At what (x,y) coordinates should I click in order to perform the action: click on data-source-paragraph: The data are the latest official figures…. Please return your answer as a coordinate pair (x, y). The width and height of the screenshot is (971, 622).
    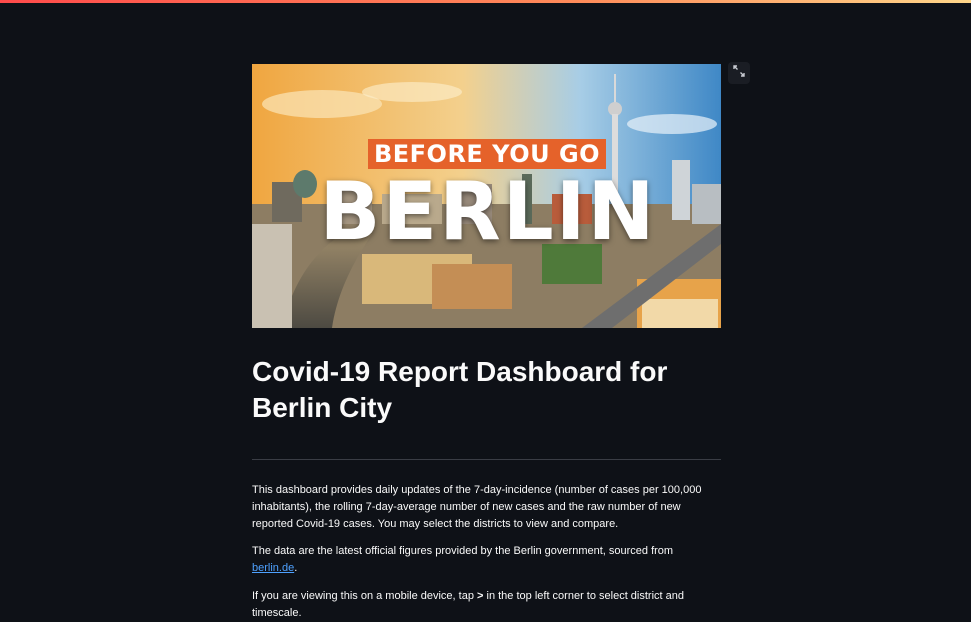
    Looking at the image, I should click on (486, 560).